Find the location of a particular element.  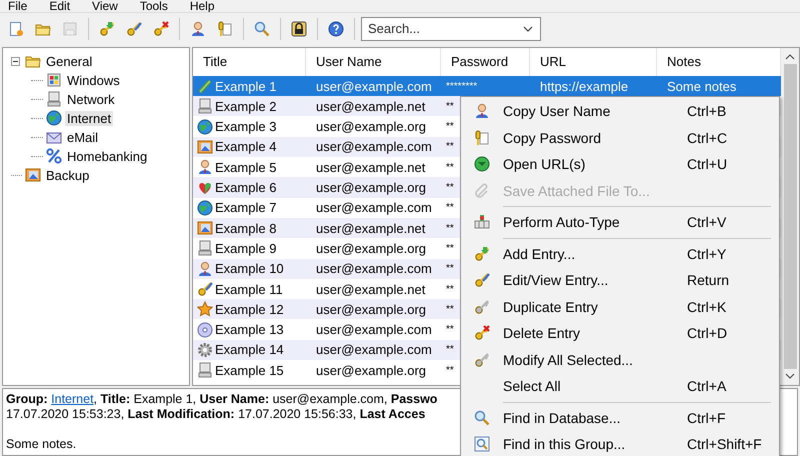

table-cell: Example 12 is located at coordinates (249, 309).